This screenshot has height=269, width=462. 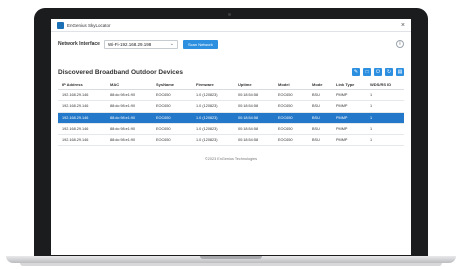 I want to click on column-header: Link Type, so click(x=349, y=84).